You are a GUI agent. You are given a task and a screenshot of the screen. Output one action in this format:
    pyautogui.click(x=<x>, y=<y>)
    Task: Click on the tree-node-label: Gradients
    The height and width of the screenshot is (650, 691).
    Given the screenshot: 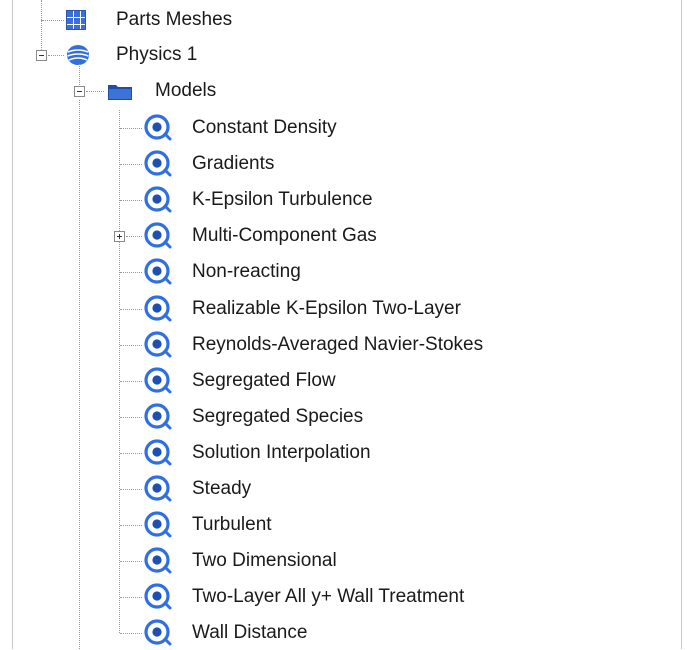 What is the action you would take?
    pyautogui.click(x=233, y=163)
    